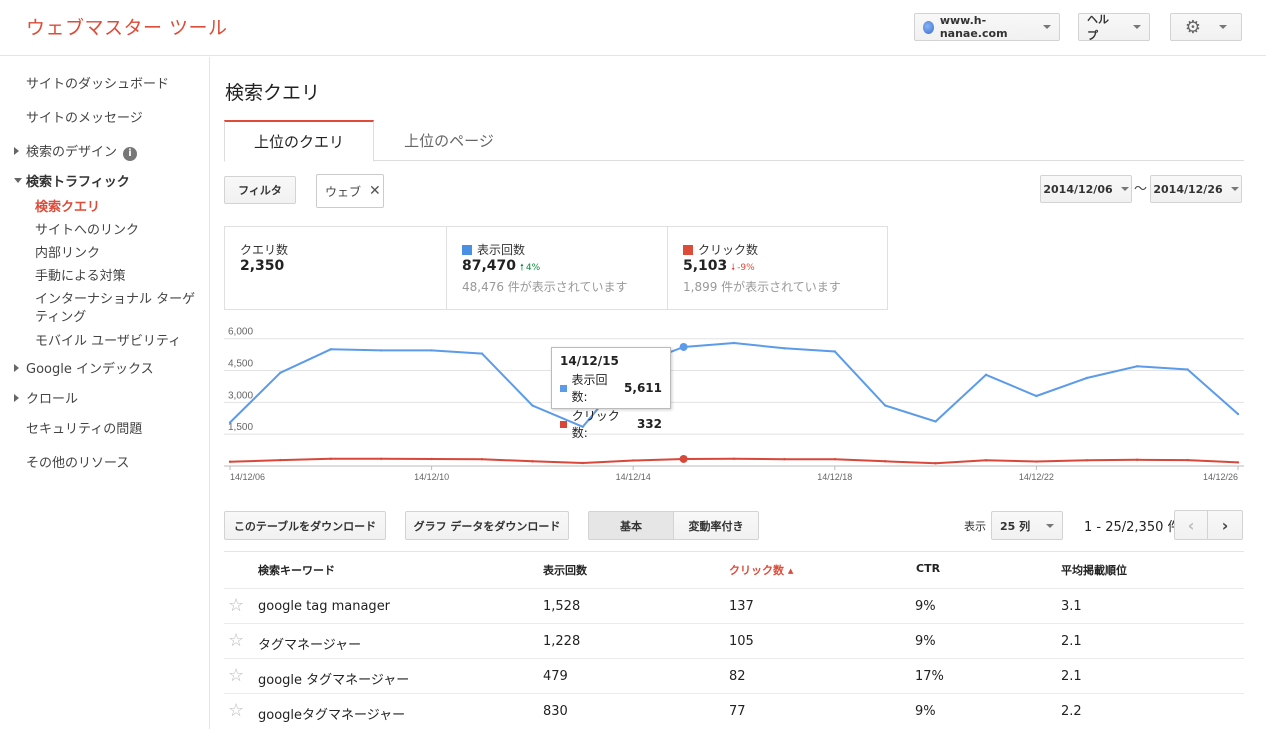  What do you see at coordinates (777, 268) in the screenshot?
I see `stat-clicks: クリック数 5,103 🠗 -9% 1,899 件が表示されています` at bounding box center [777, 268].